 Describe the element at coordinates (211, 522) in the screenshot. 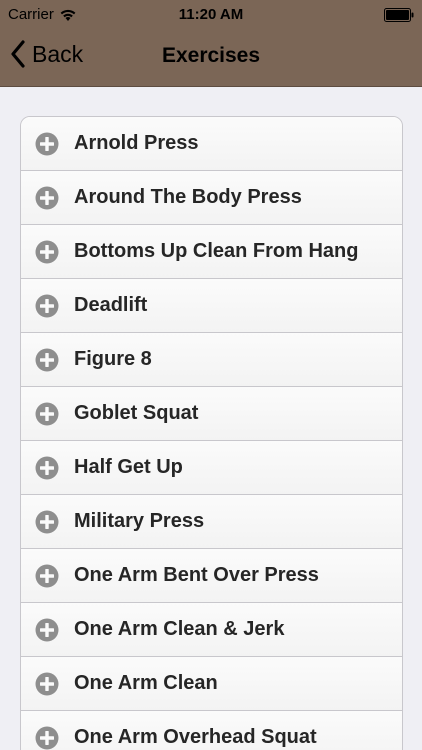

I see `list-item: Military Press` at that location.